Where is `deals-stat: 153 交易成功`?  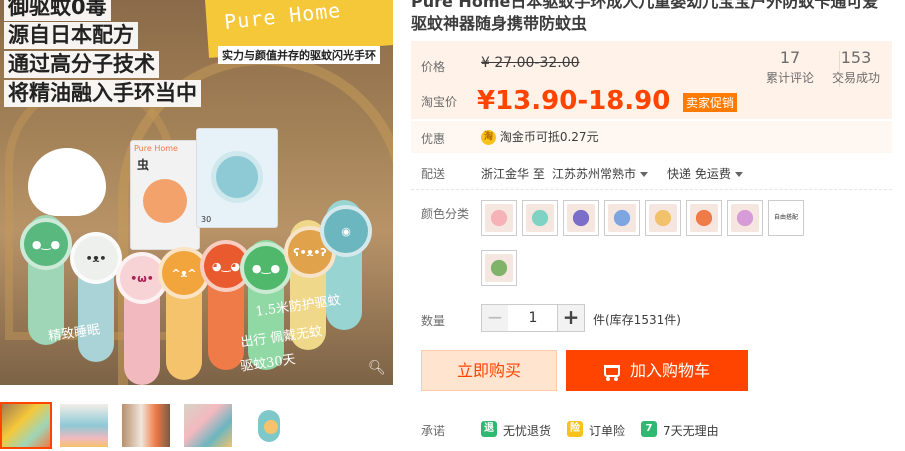 deals-stat: 153 交易成功 is located at coordinates (856, 67).